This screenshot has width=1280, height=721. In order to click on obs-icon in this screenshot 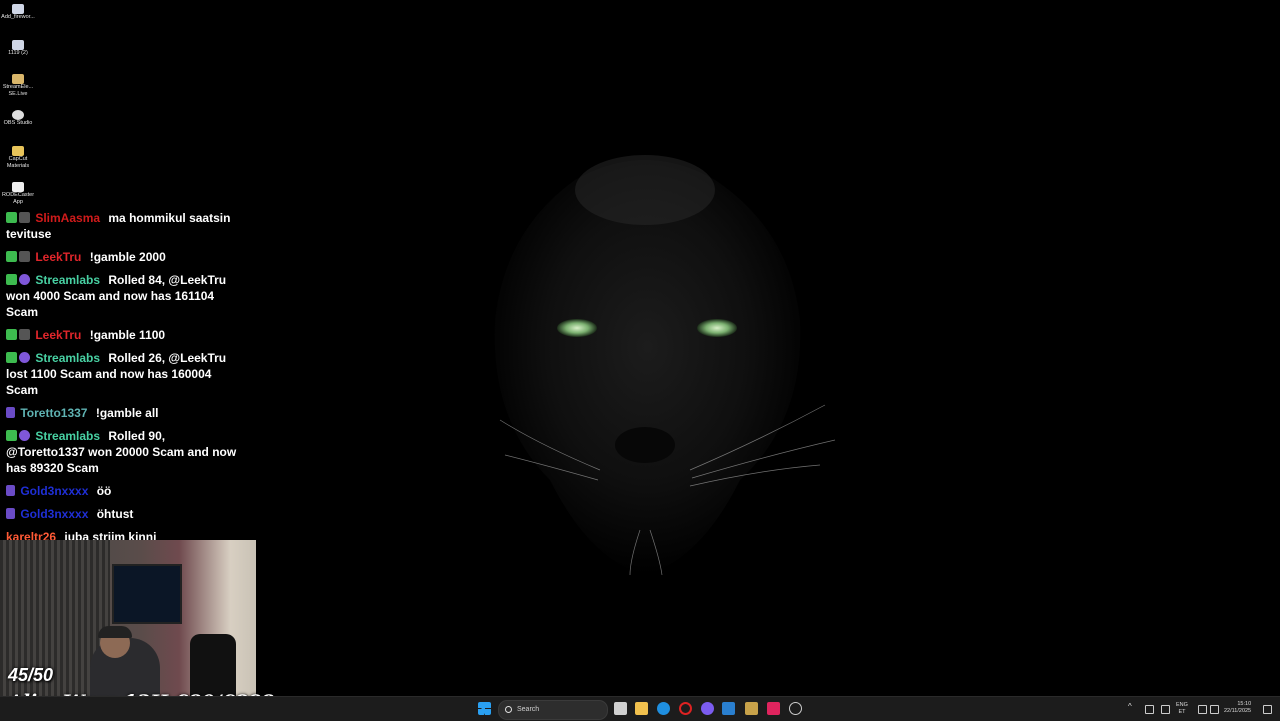, I will do `click(18, 115)`.